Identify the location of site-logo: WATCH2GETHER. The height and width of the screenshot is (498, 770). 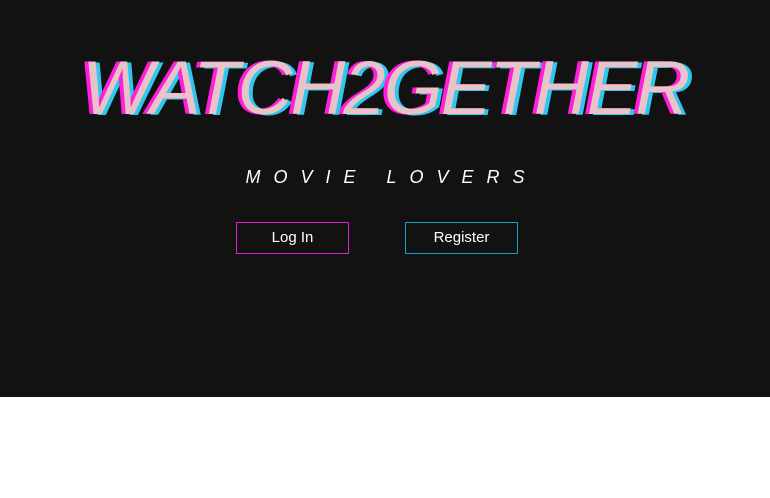
(386, 88).